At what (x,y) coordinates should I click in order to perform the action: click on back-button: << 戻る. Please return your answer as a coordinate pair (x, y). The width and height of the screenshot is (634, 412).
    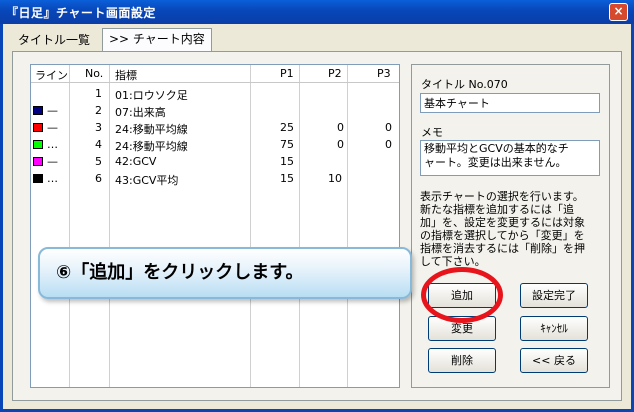
    Looking at the image, I should click on (554, 360).